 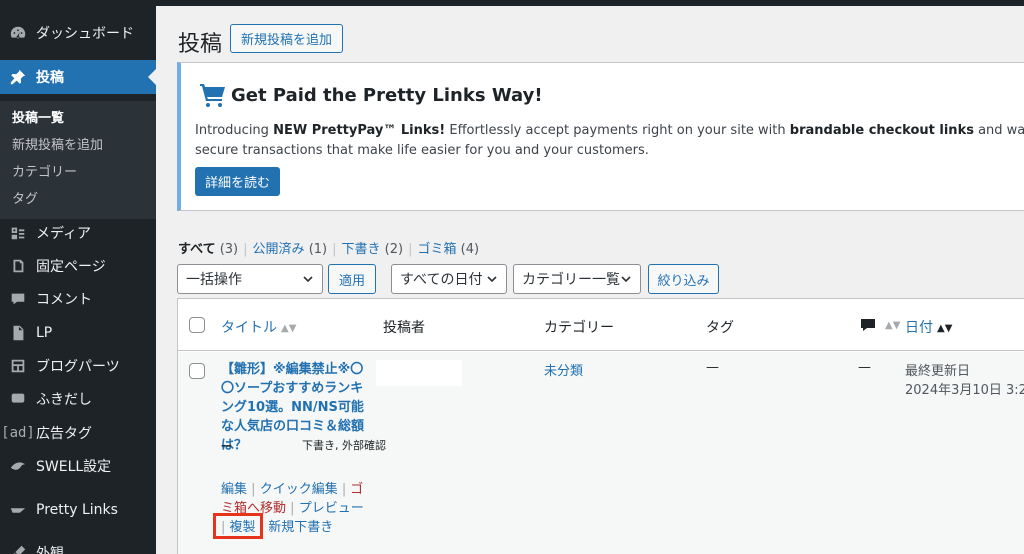 What do you see at coordinates (85, 34) in the screenshot?
I see `sidebar-item-label: ダッシュボード` at bounding box center [85, 34].